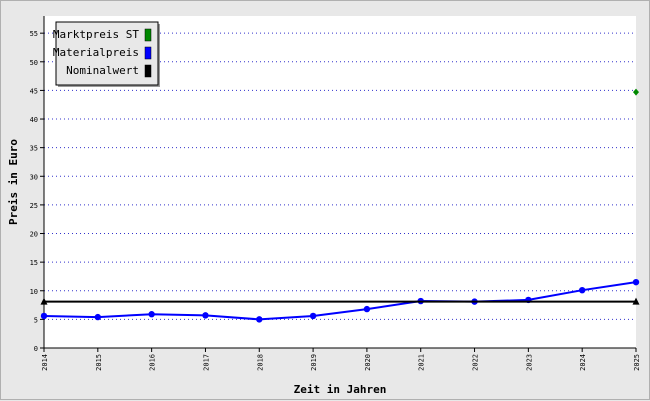 The image size is (650, 401). I want to click on y-tick-label-5: 5, so click(36, 320).